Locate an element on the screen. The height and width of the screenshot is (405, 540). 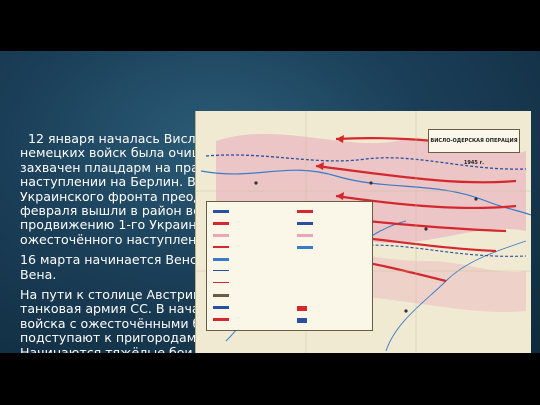
line: На пути к столице Австрийс is located at coordinates (114, 295).